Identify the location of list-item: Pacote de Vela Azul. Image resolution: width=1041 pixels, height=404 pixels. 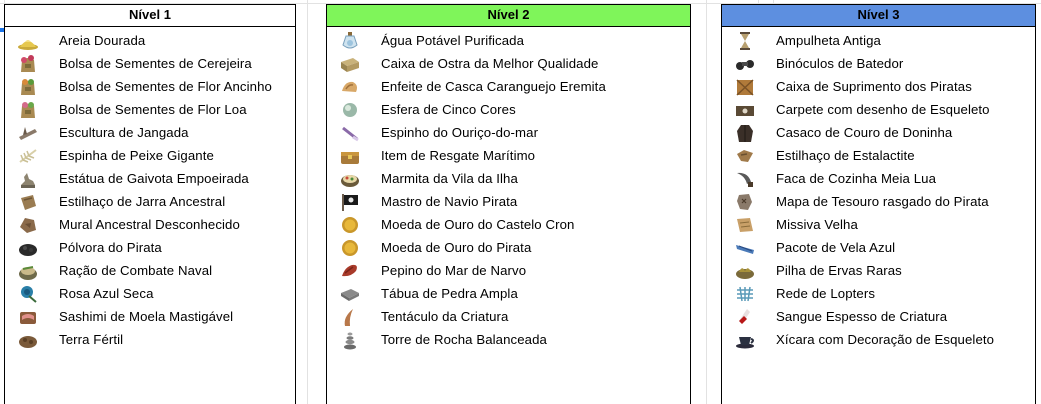
(878, 247).